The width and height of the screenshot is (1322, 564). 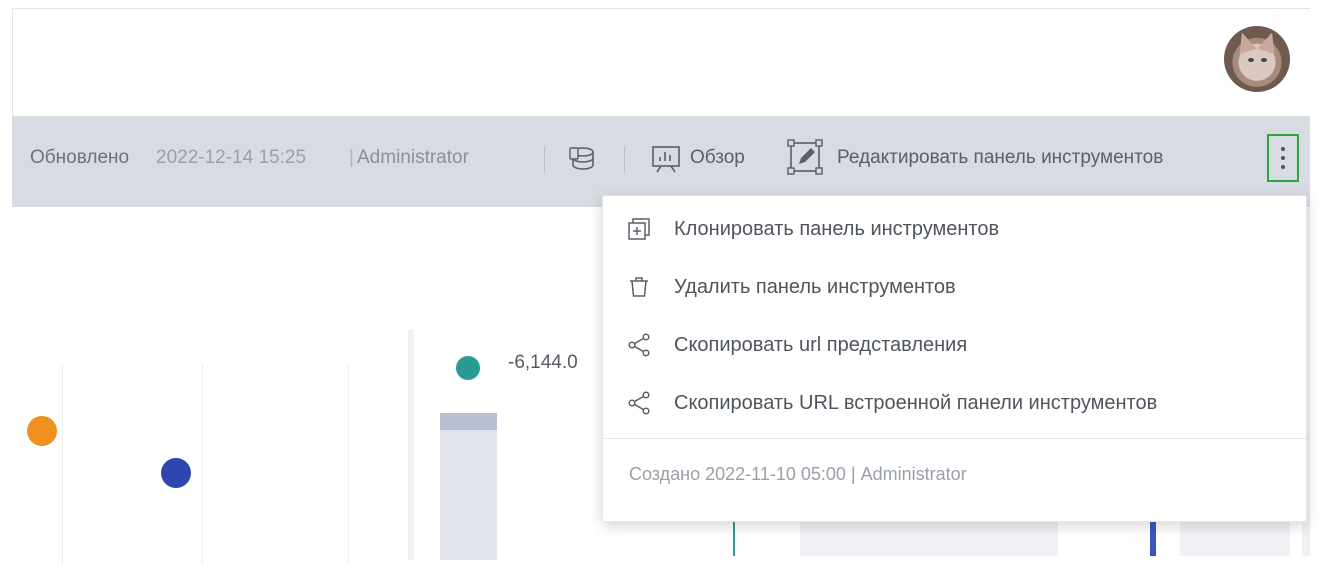 I want to click on edit-dashboard-icon, so click(x=805, y=157).